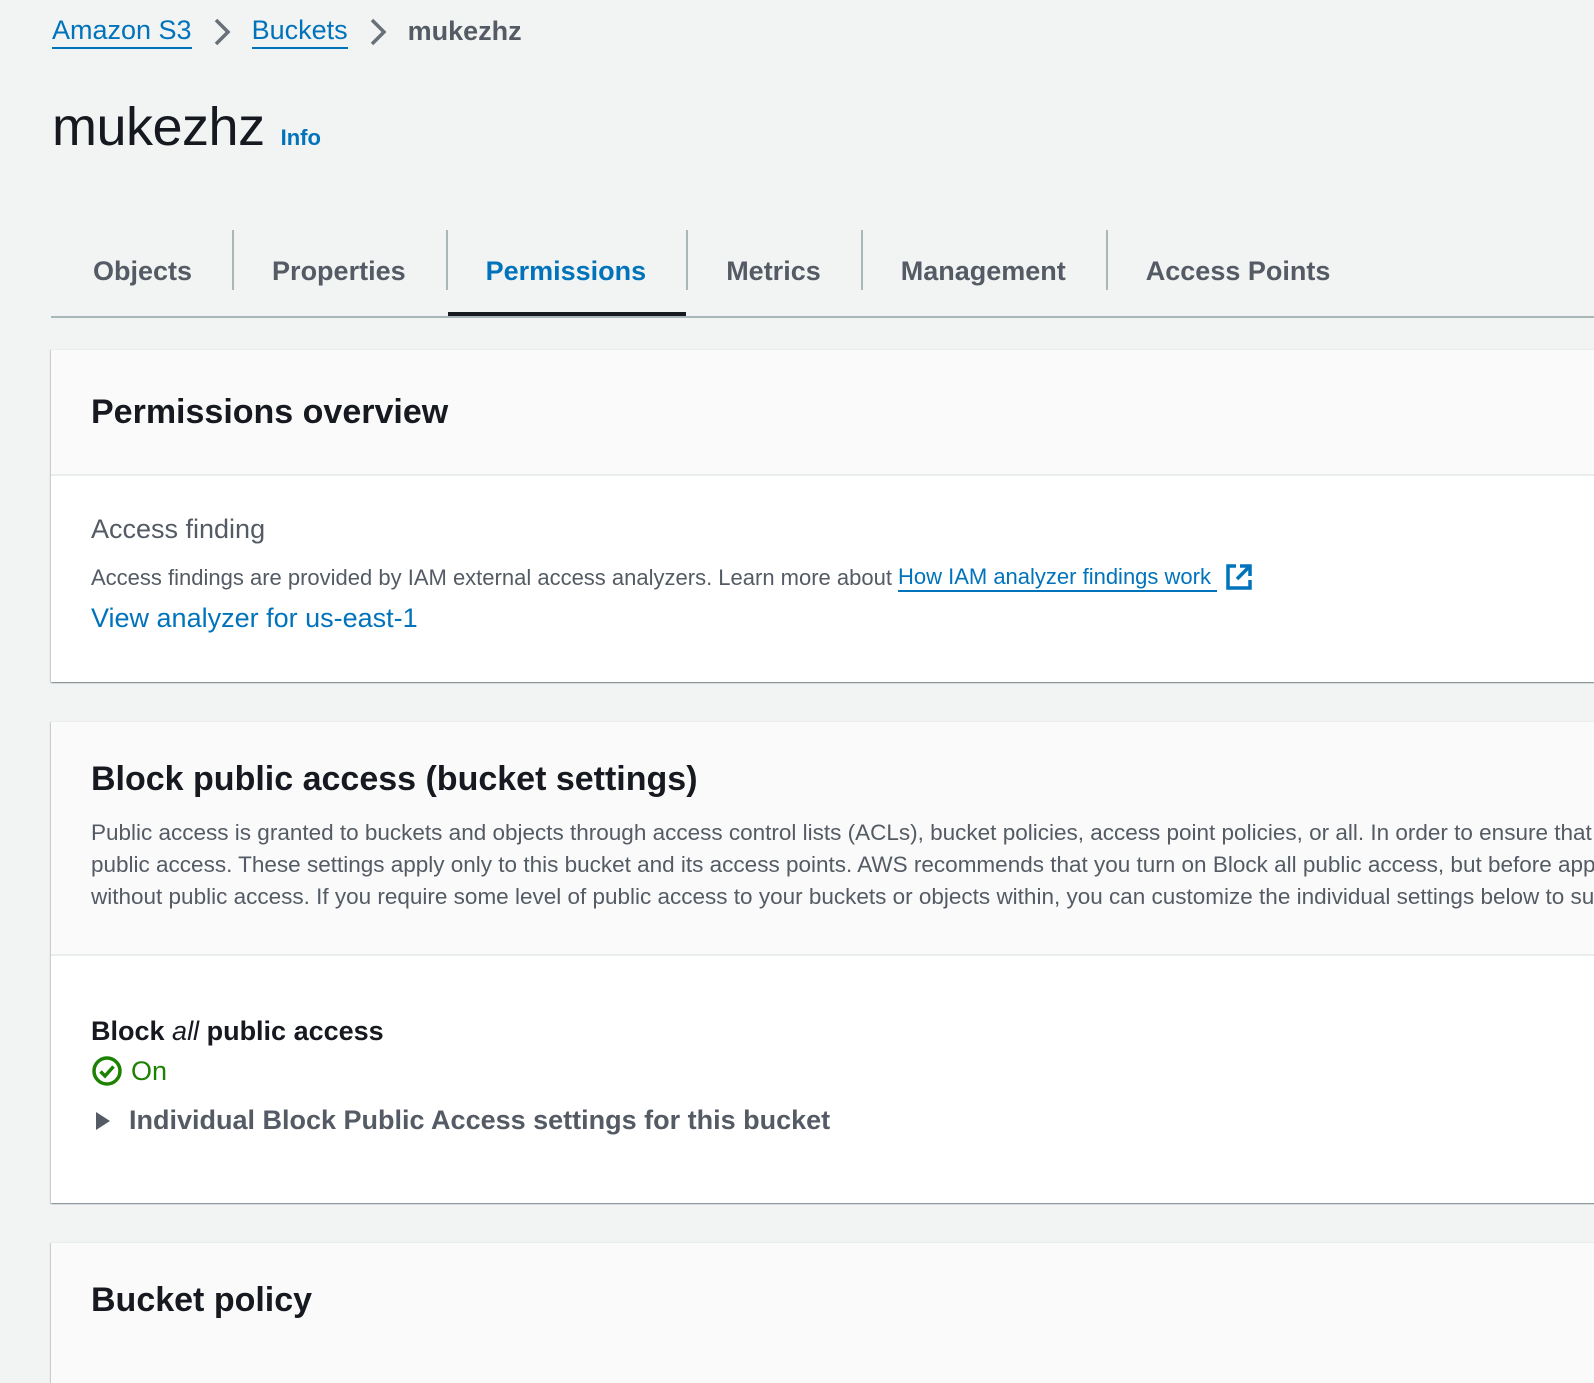  What do you see at coordinates (128, 1031) in the screenshot?
I see `label-prefix: Block` at bounding box center [128, 1031].